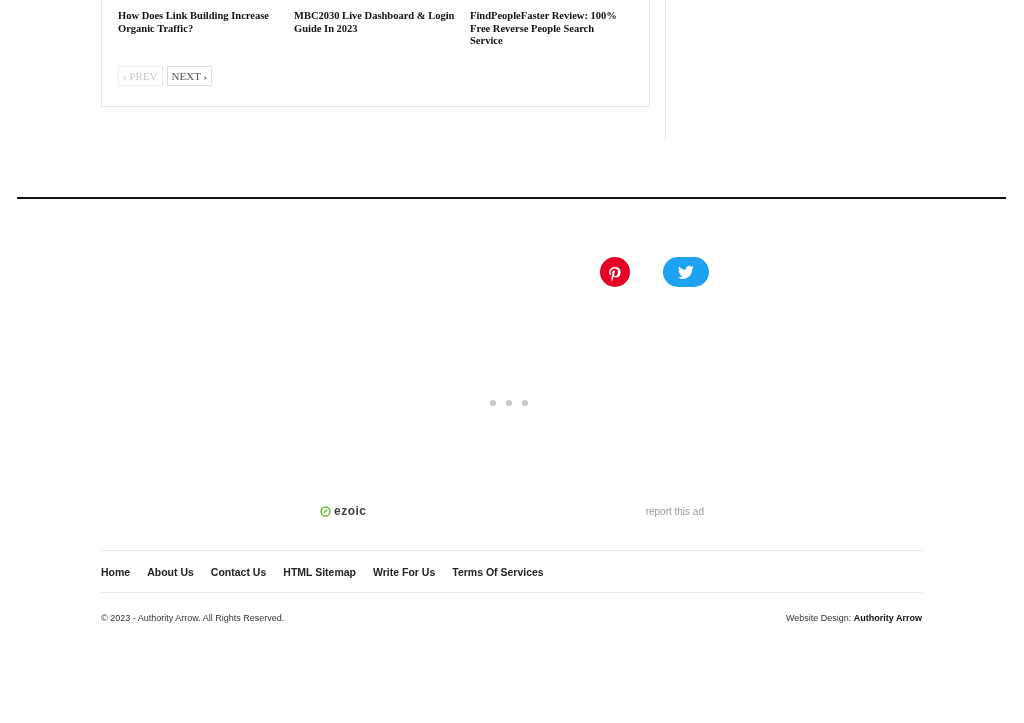  Describe the element at coordinates (853, 618) in the screenshot. I see `design-credit: Website Design: Authority Arrow` at that location.